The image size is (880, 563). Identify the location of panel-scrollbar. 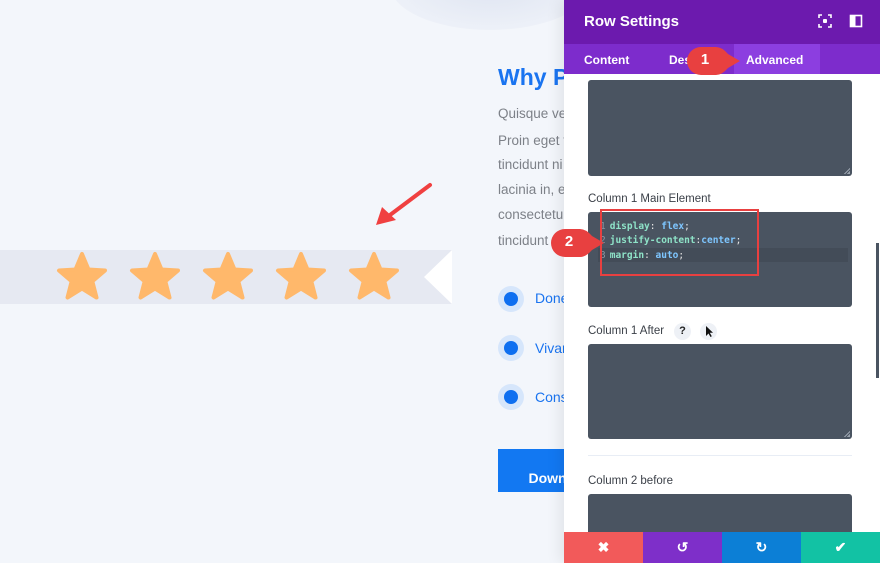
(877, 310).